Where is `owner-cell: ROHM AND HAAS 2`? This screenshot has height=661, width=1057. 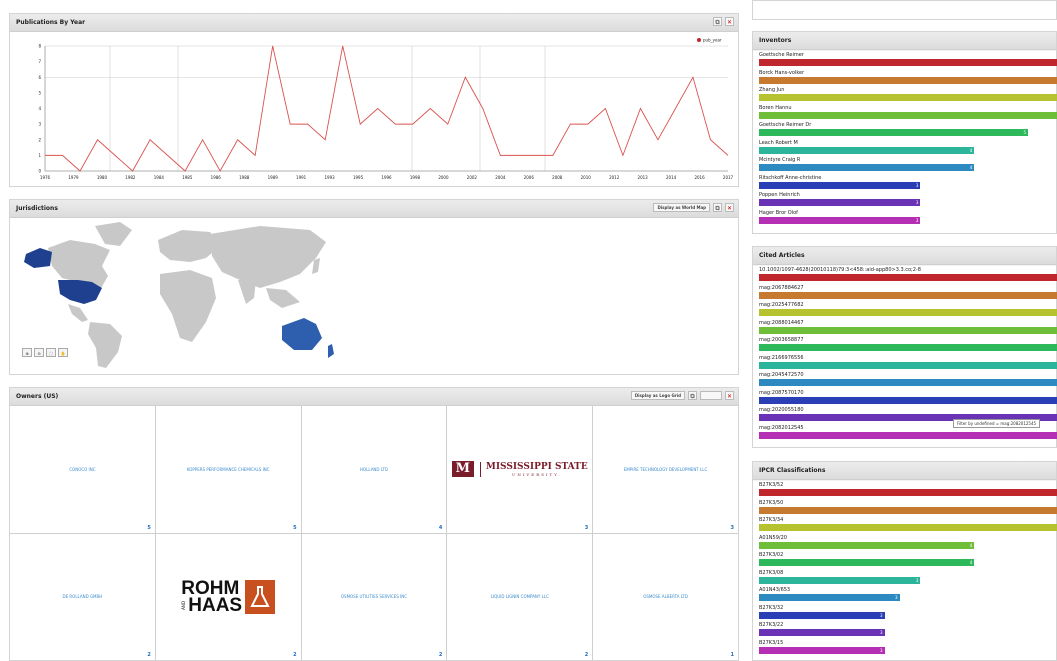
owner-cell: ROHM AND HAAS 2 is located at coordinates (228, 596).